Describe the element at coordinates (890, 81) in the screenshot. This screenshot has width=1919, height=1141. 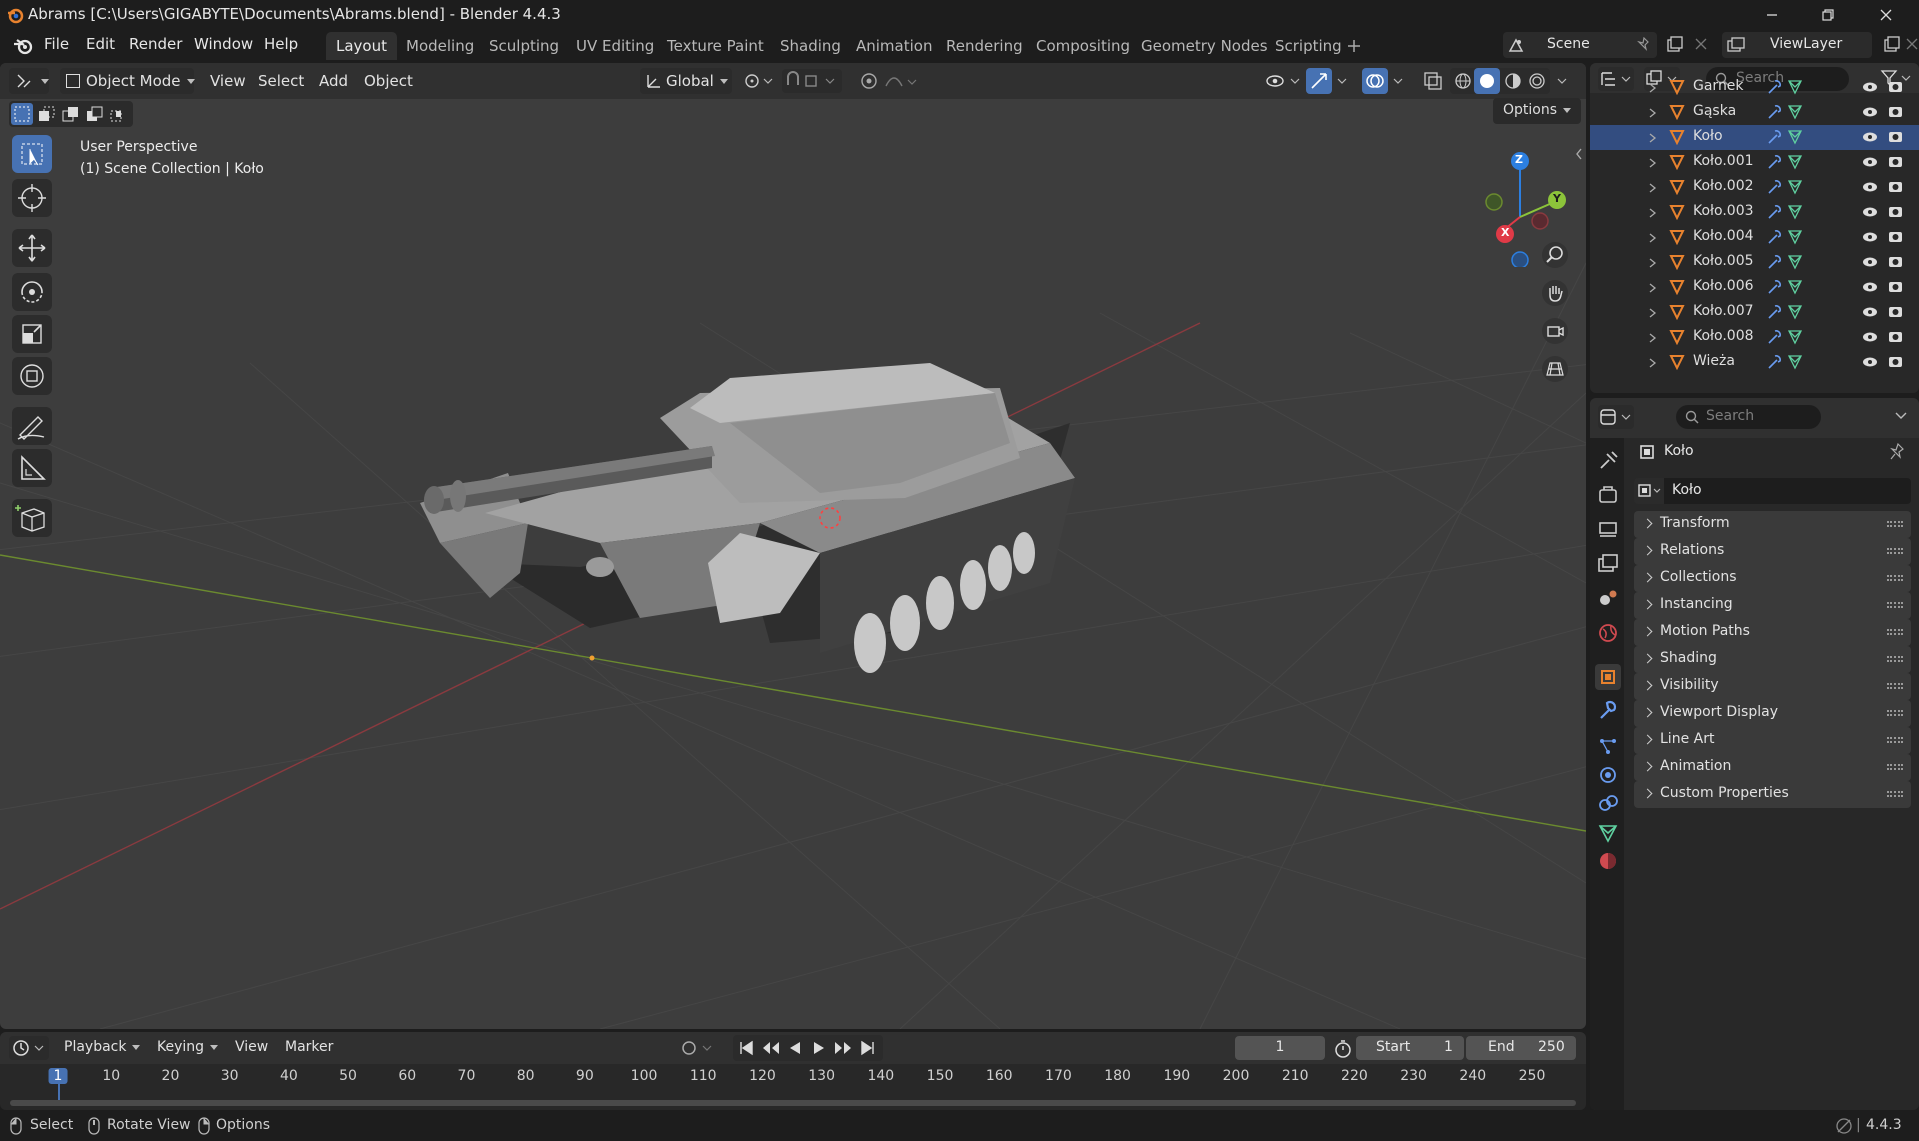
I see `proportional-editing-icon` at that location.